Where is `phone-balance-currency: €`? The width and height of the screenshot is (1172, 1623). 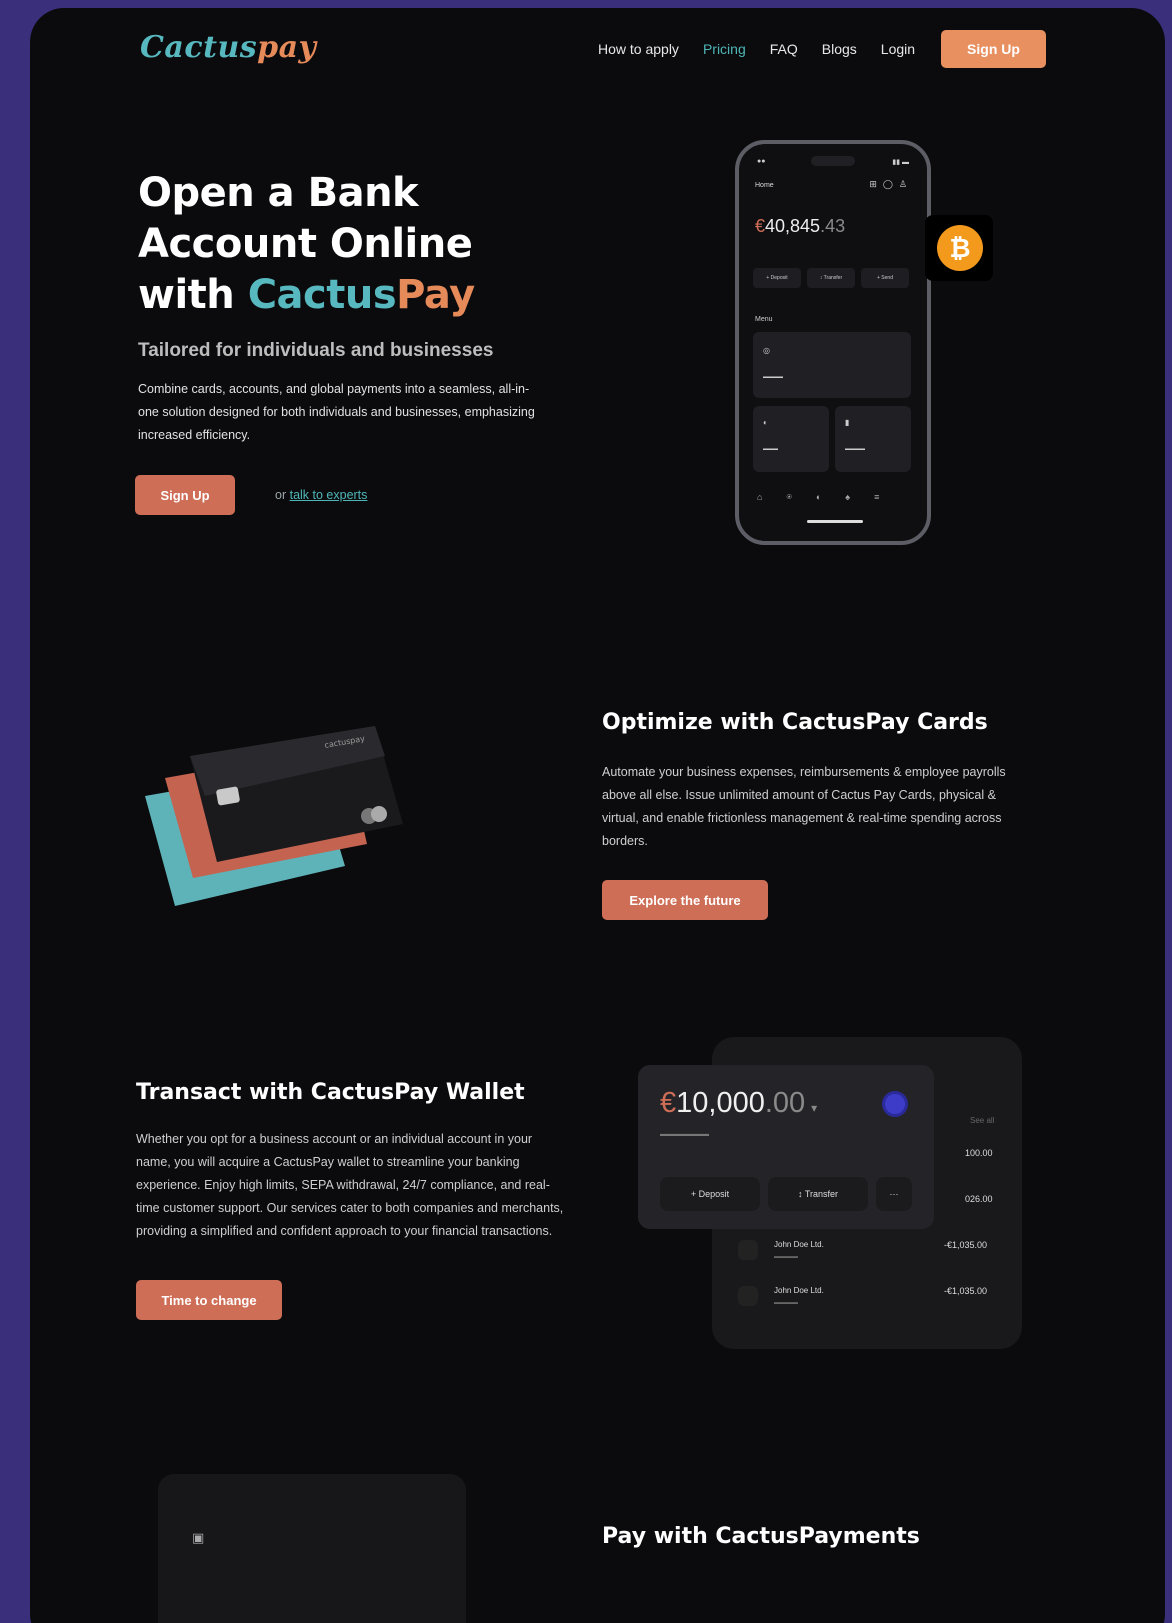
phone-balance-currency: € is located at coordinates (760, 226).